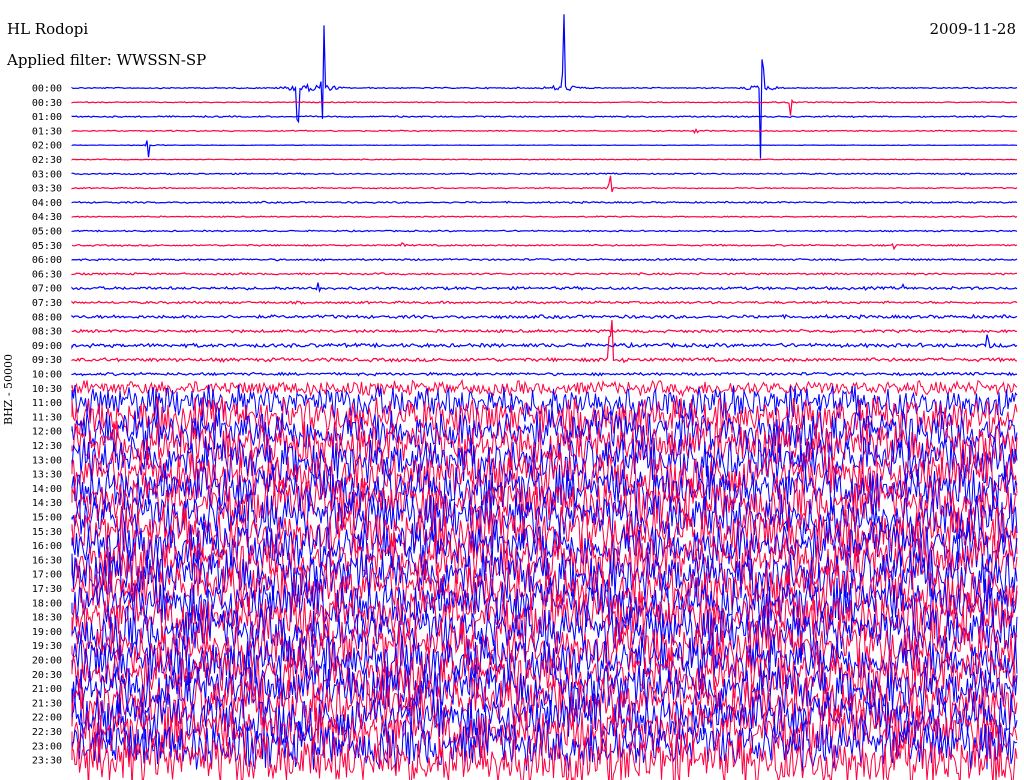 The height and width of the screenshot is (780, 1024). I want to click on row-time-label: 11:00, so click(47, 403).